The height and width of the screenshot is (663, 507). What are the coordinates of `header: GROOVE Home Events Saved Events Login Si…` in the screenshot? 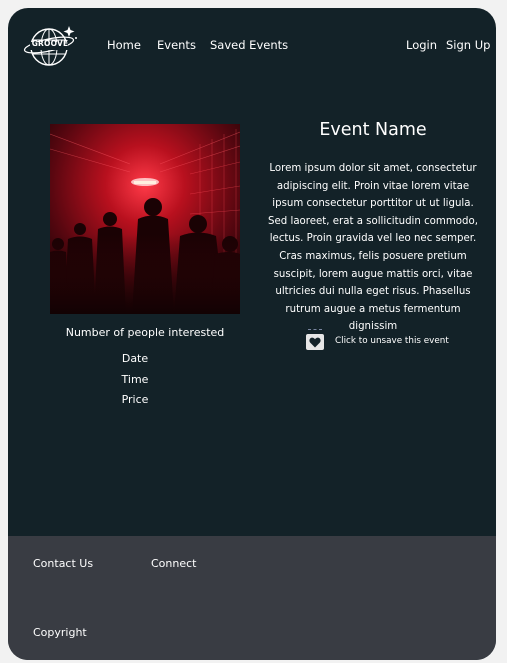 It's located at (252, 45).